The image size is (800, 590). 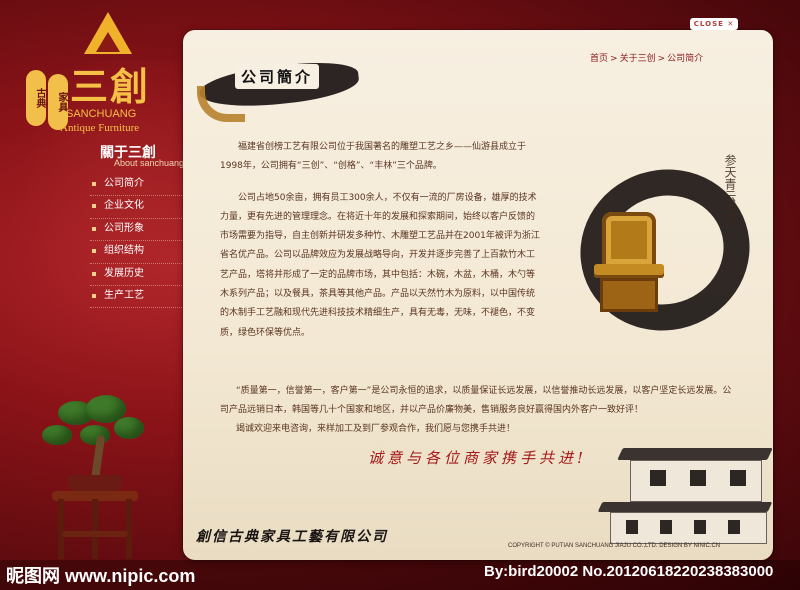 What do you see at coordinates (108, 42) in the screenshot?
I see `logo-triangle-inner-icon` at bounding box center [108, 42].